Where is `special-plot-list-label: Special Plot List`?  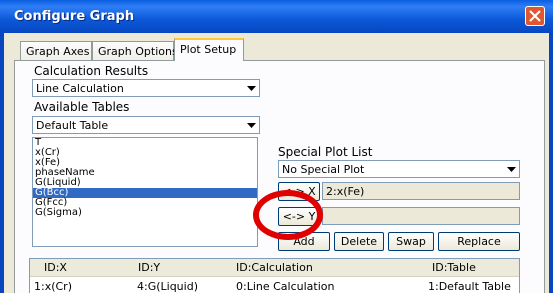
special-plot-list-label: Special Plot List is located at coordinates (325, 152).